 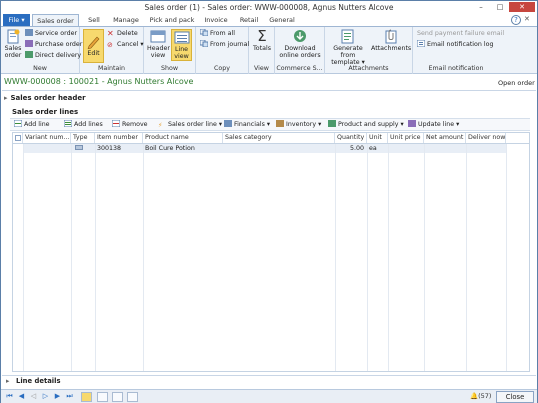 I want to click on email-notification-log-label: Email notification log, so click(x=460, y=44).